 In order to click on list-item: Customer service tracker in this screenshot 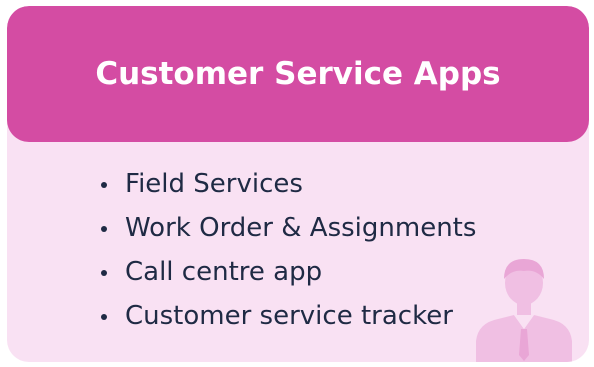, I will do `click(287, 316)`.